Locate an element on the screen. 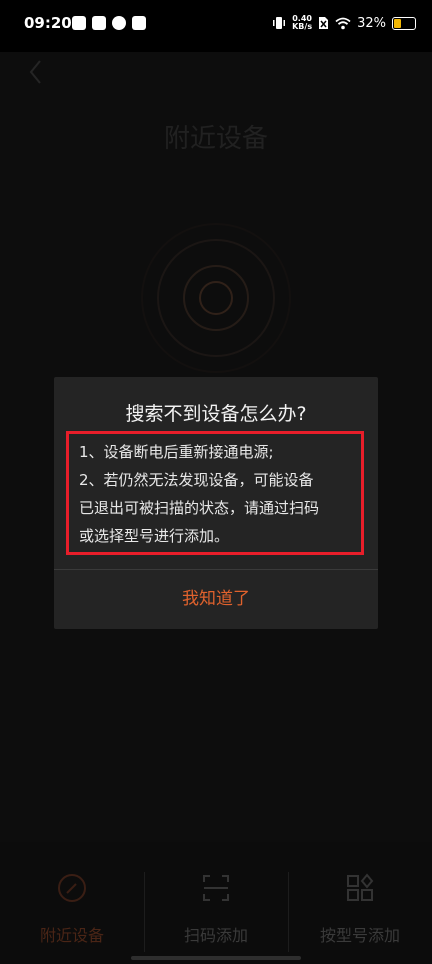 The height and width of the screenshot is (964, 432). mail-notification-icon is located at coordinates (99, 23).